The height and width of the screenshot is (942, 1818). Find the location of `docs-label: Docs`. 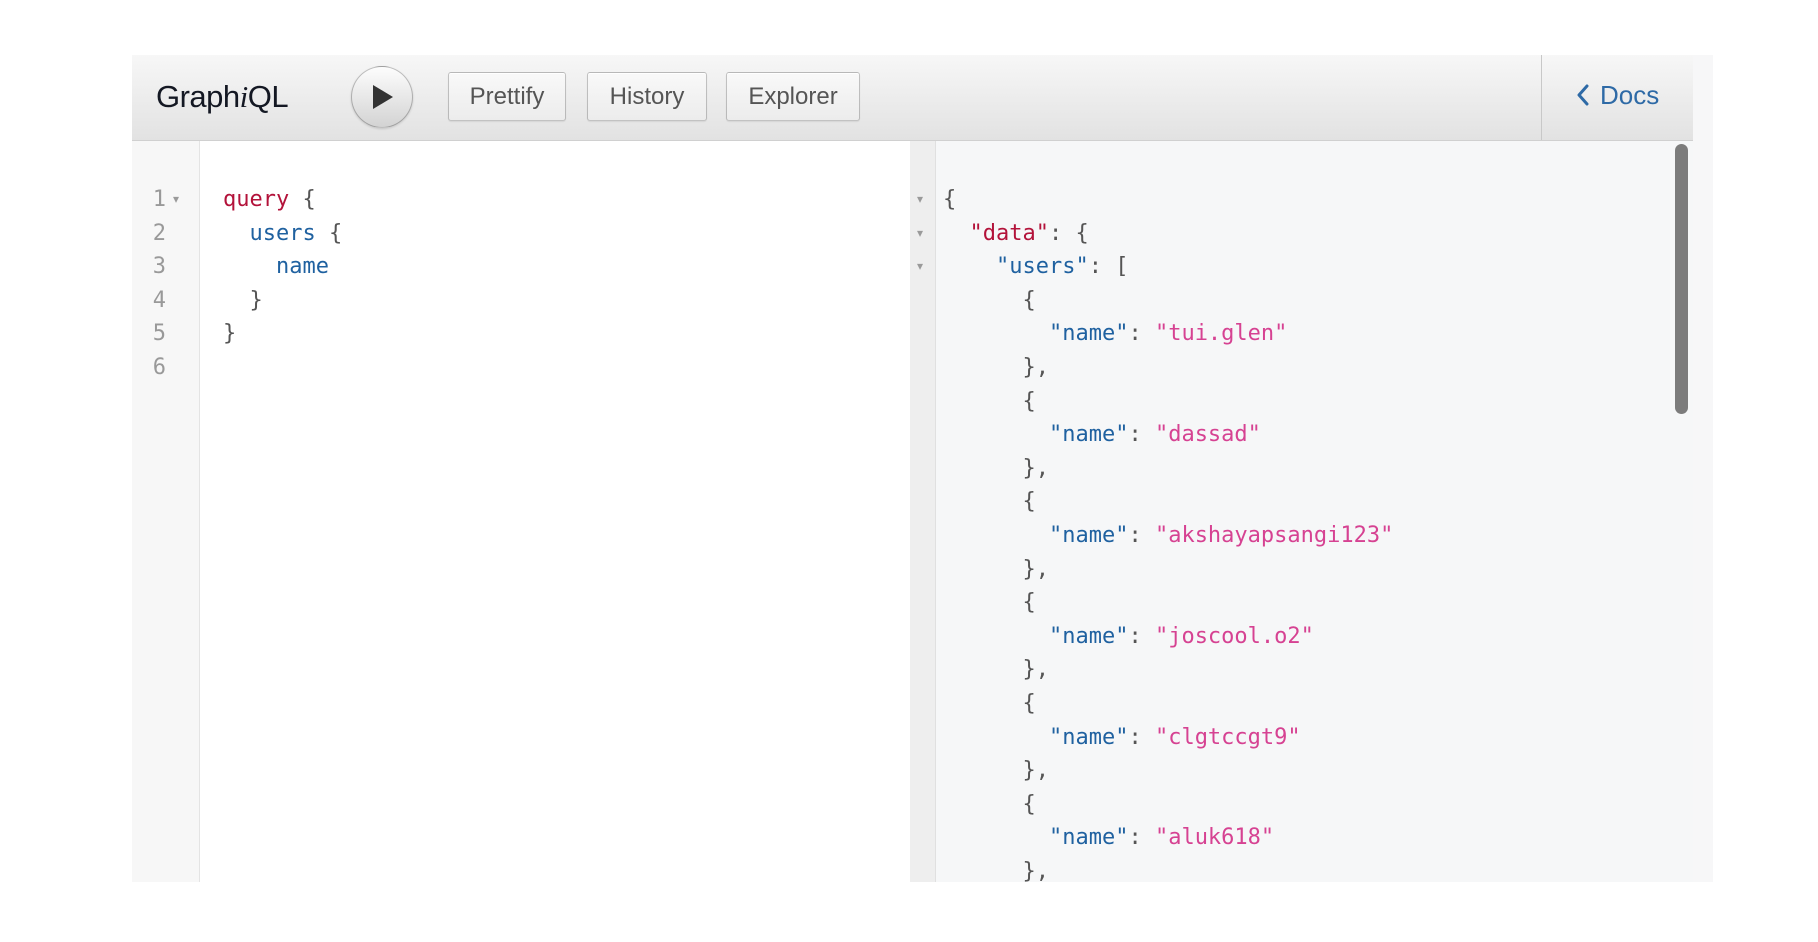

docs-label: Docs is located at coordinates (1630, 94).